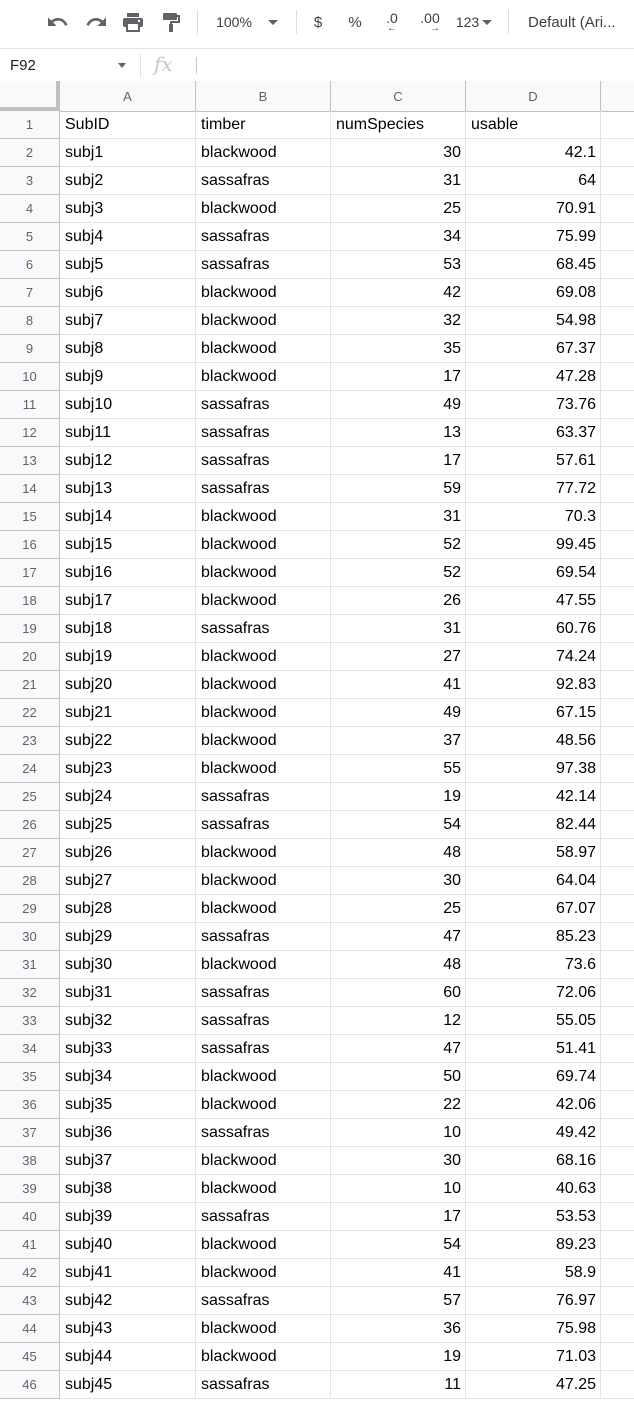  What do you see at coordinates (128, 237) in the screenshot?
I see `cell-subid: subj4` at bounding box center [128, 237].